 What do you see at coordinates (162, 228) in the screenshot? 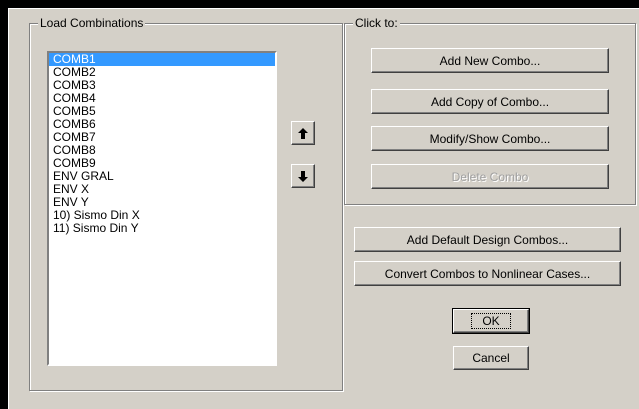
I see `list-item: 11) Sismo Din Y` at bounding box center [162, 228].